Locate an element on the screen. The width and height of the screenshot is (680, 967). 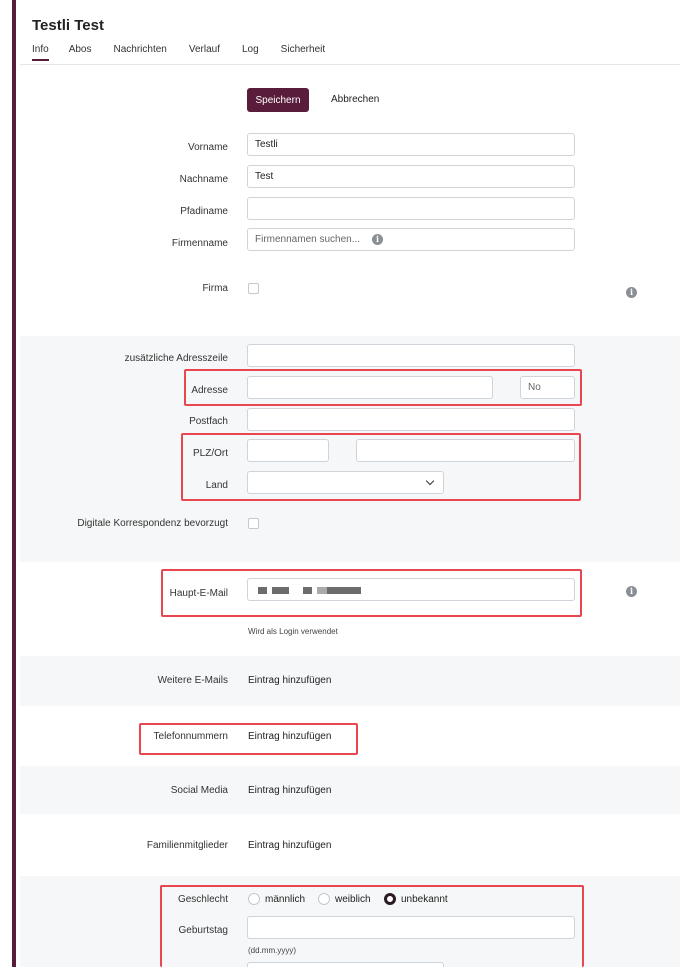
gender-female-label: weiblich is located at coordinates (353, 899).